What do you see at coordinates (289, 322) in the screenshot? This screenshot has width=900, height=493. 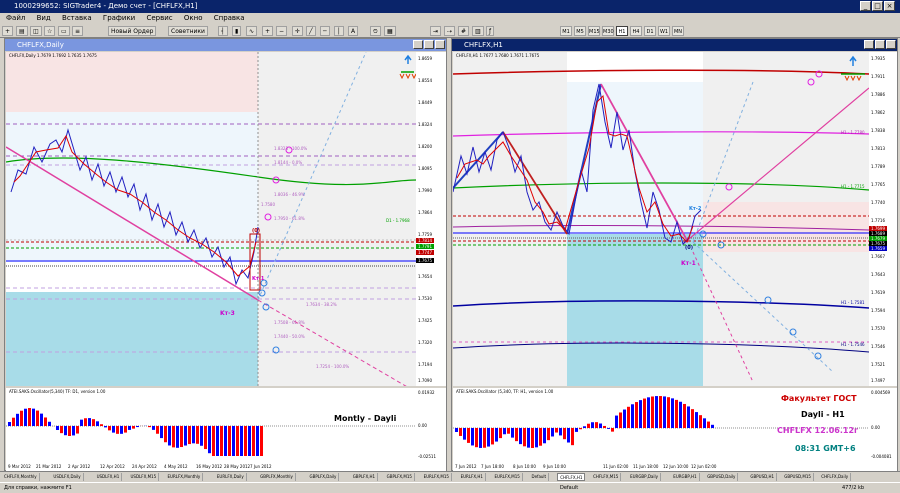 I see `fib-label: 1.7508 - 61.8%` at bounding box center [289, 322].